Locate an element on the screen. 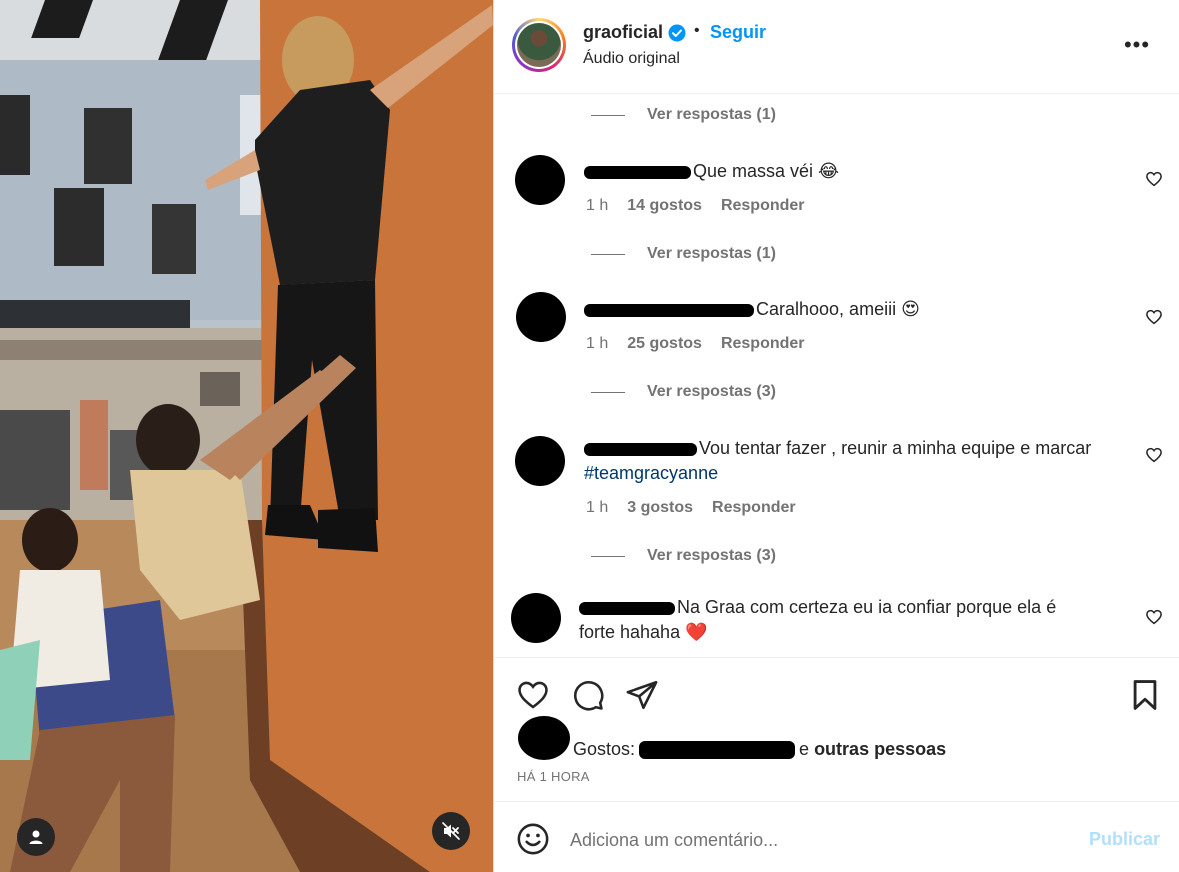 The width and height of the screenshot is (1179, 872). mute-toggle-button is located at coordinates (451, 831).